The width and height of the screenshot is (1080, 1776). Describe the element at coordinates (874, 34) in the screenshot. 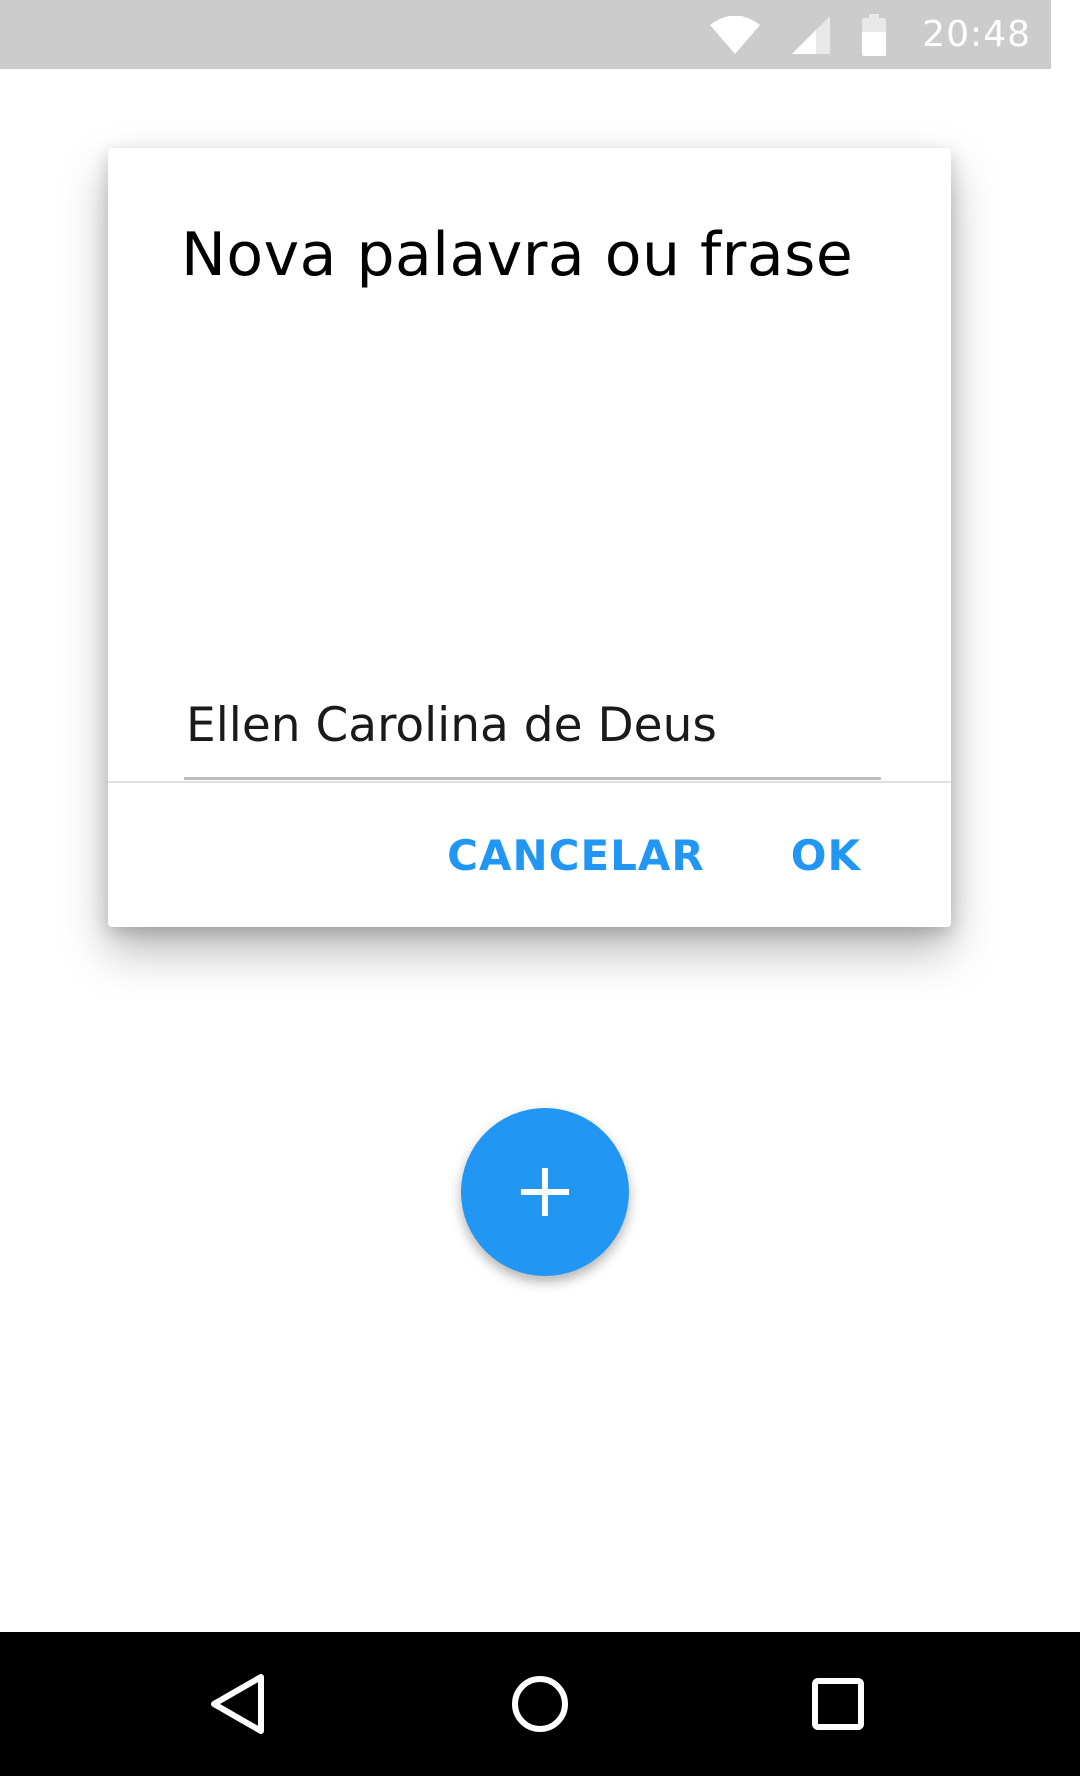

I see `battery-icon` at that location.